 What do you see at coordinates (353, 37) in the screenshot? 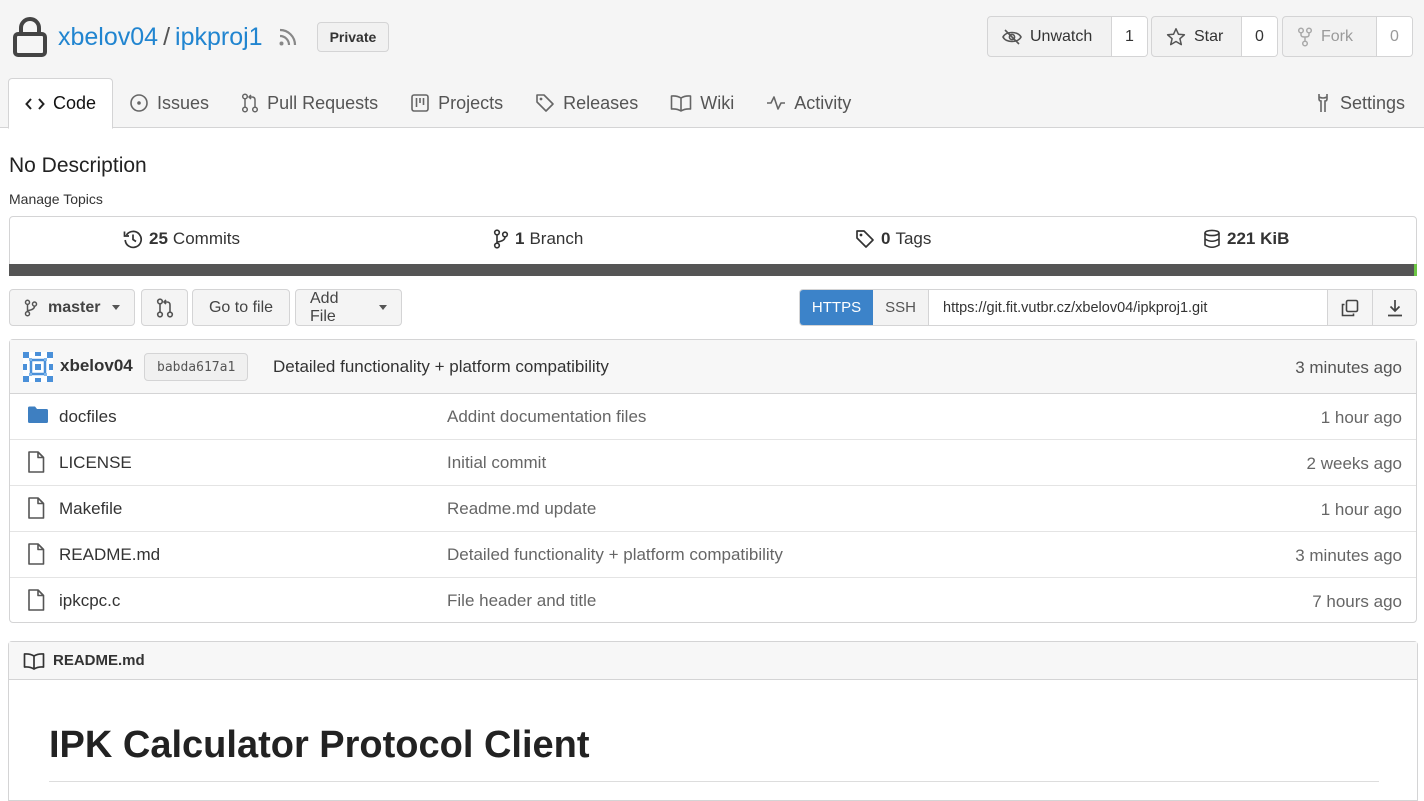
I see `visibility-badge: Private` at bounding box center [353, 37].